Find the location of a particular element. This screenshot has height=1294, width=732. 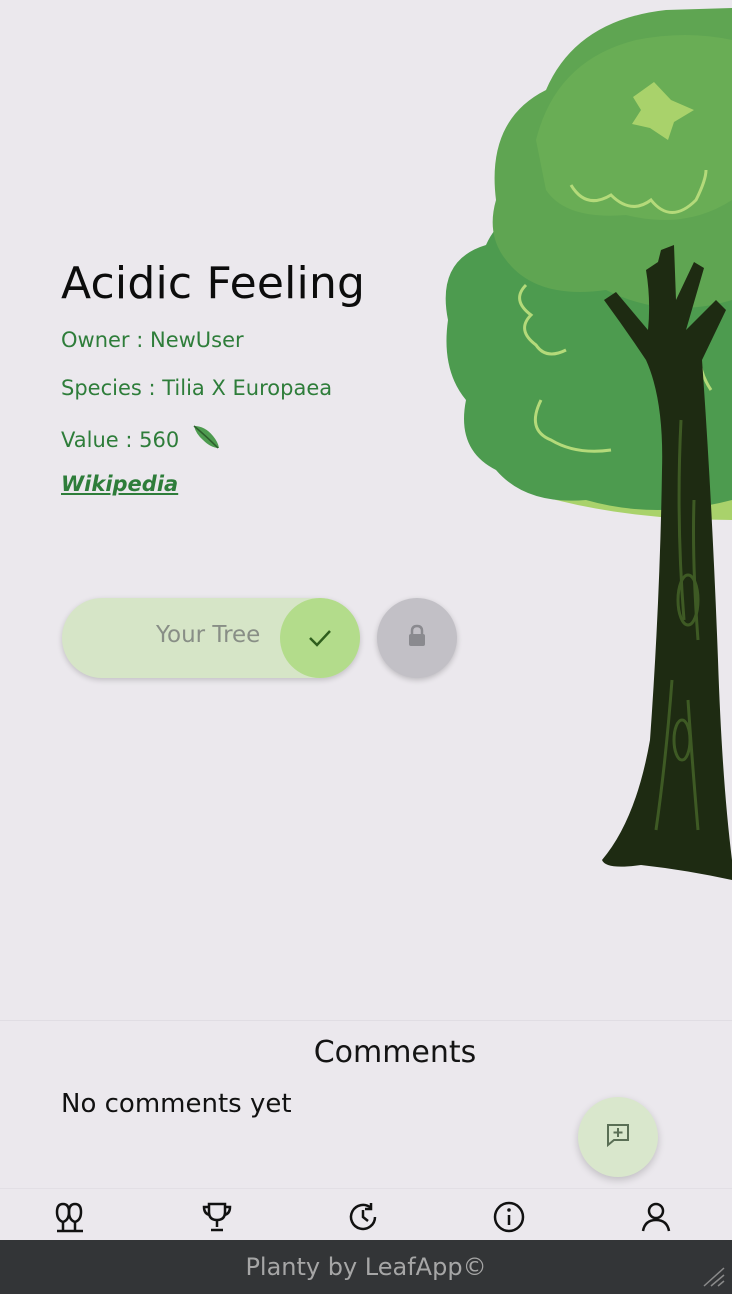

bottom-nav is located at coordinates (366, 1214).